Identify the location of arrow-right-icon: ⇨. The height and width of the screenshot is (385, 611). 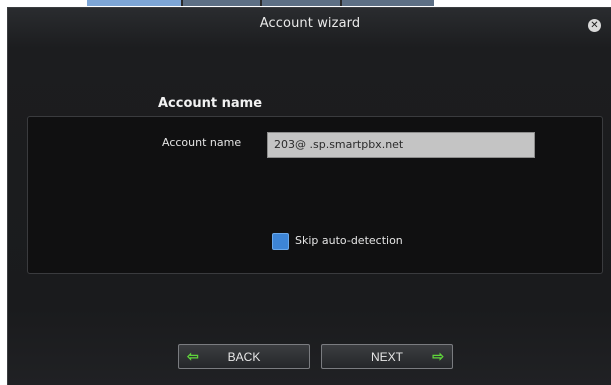
(438, 356).